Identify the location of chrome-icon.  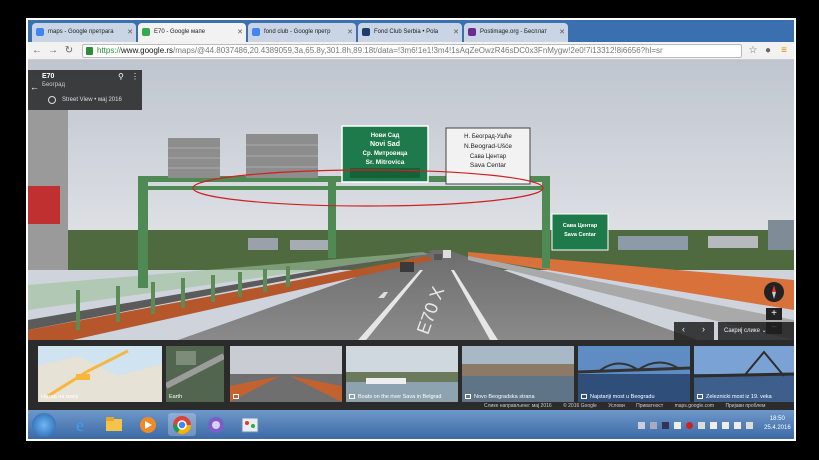
(182, 424).